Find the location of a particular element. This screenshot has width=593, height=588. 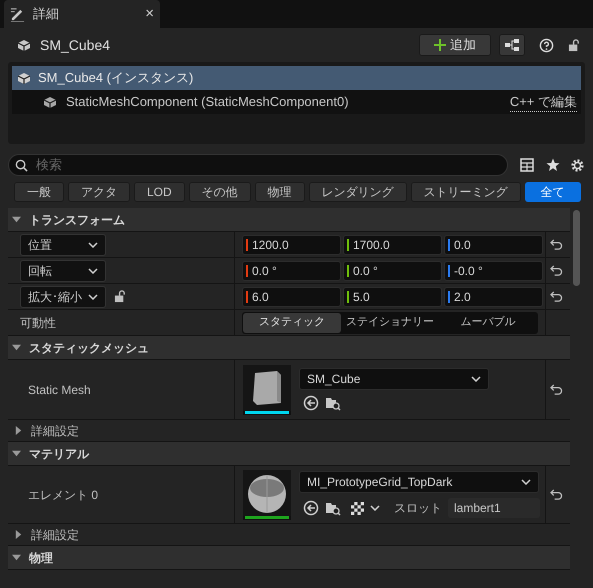

search-icon is located at coordinates (21, 165).